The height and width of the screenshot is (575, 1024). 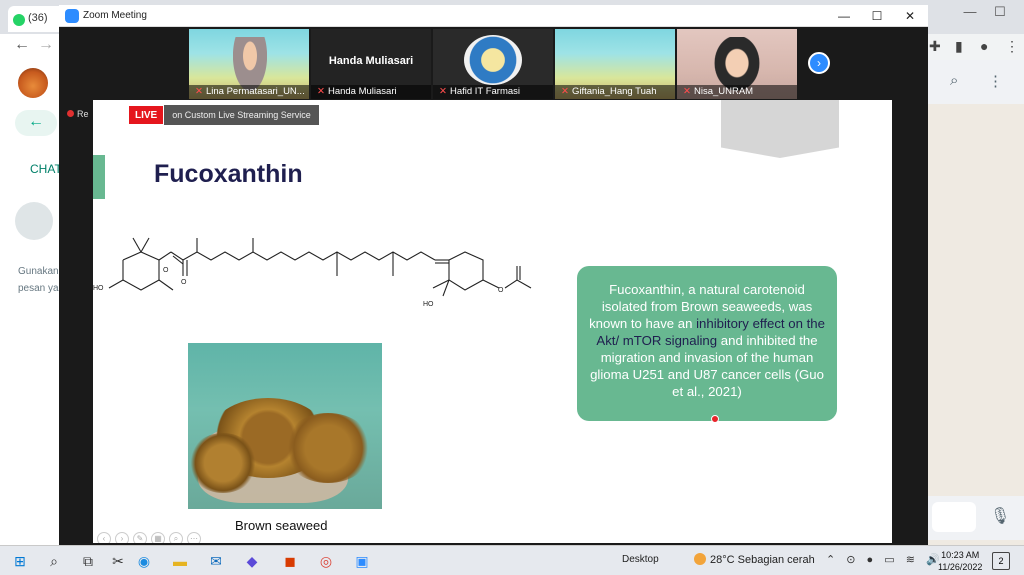 I want to click on chat-header: ⌕ ⋮, so click(x=976, y=82).